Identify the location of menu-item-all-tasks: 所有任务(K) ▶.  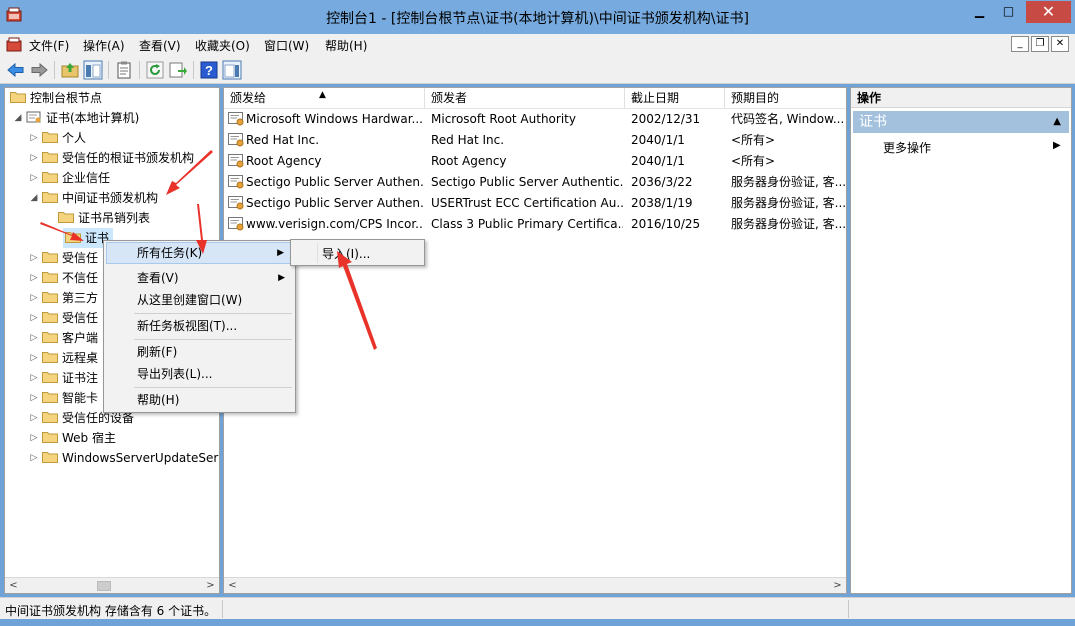
(199, 253).